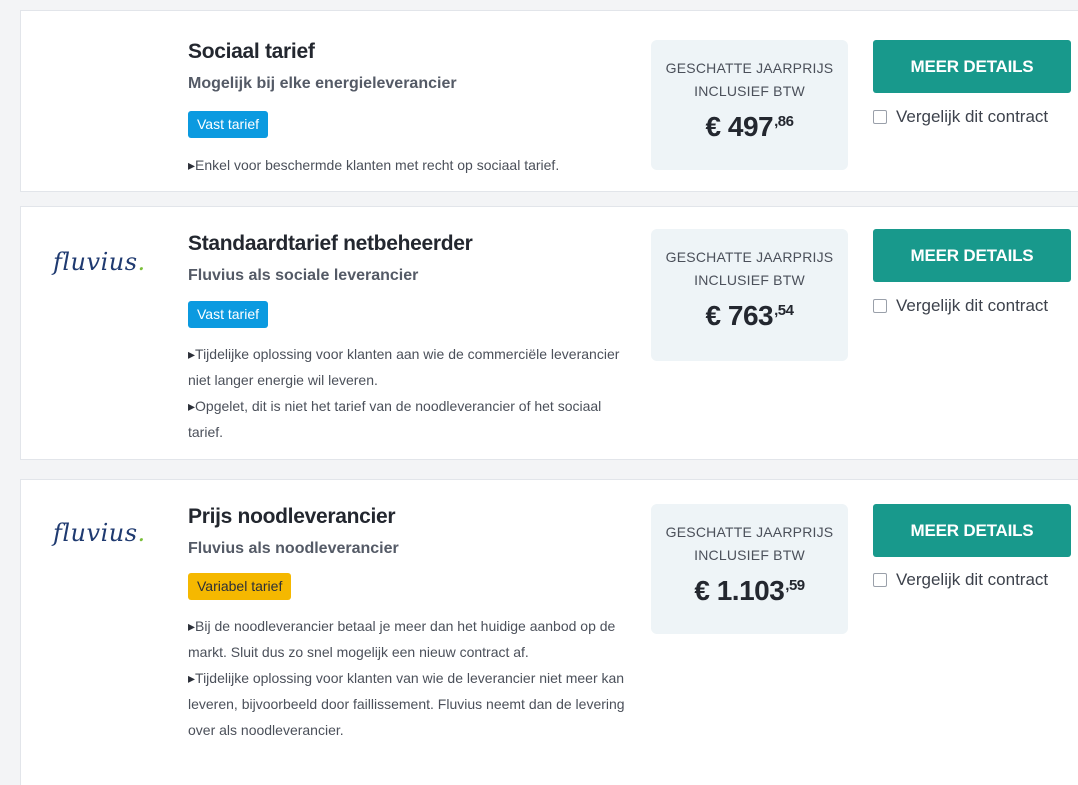 The width and height of the screenshot is (1078, 785). Describe the element at coordinates (749, 590) in the screenshot. I see `estimated-yearly-price: € 1.103,59` at that location.